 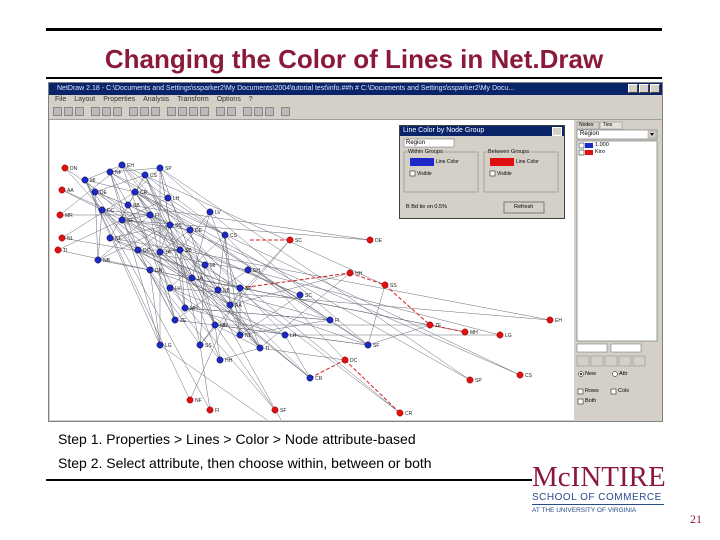 What do you see at coordinates (285, 111) in the screenshot?
I see `export-icon` at bounding box center [285, 111].